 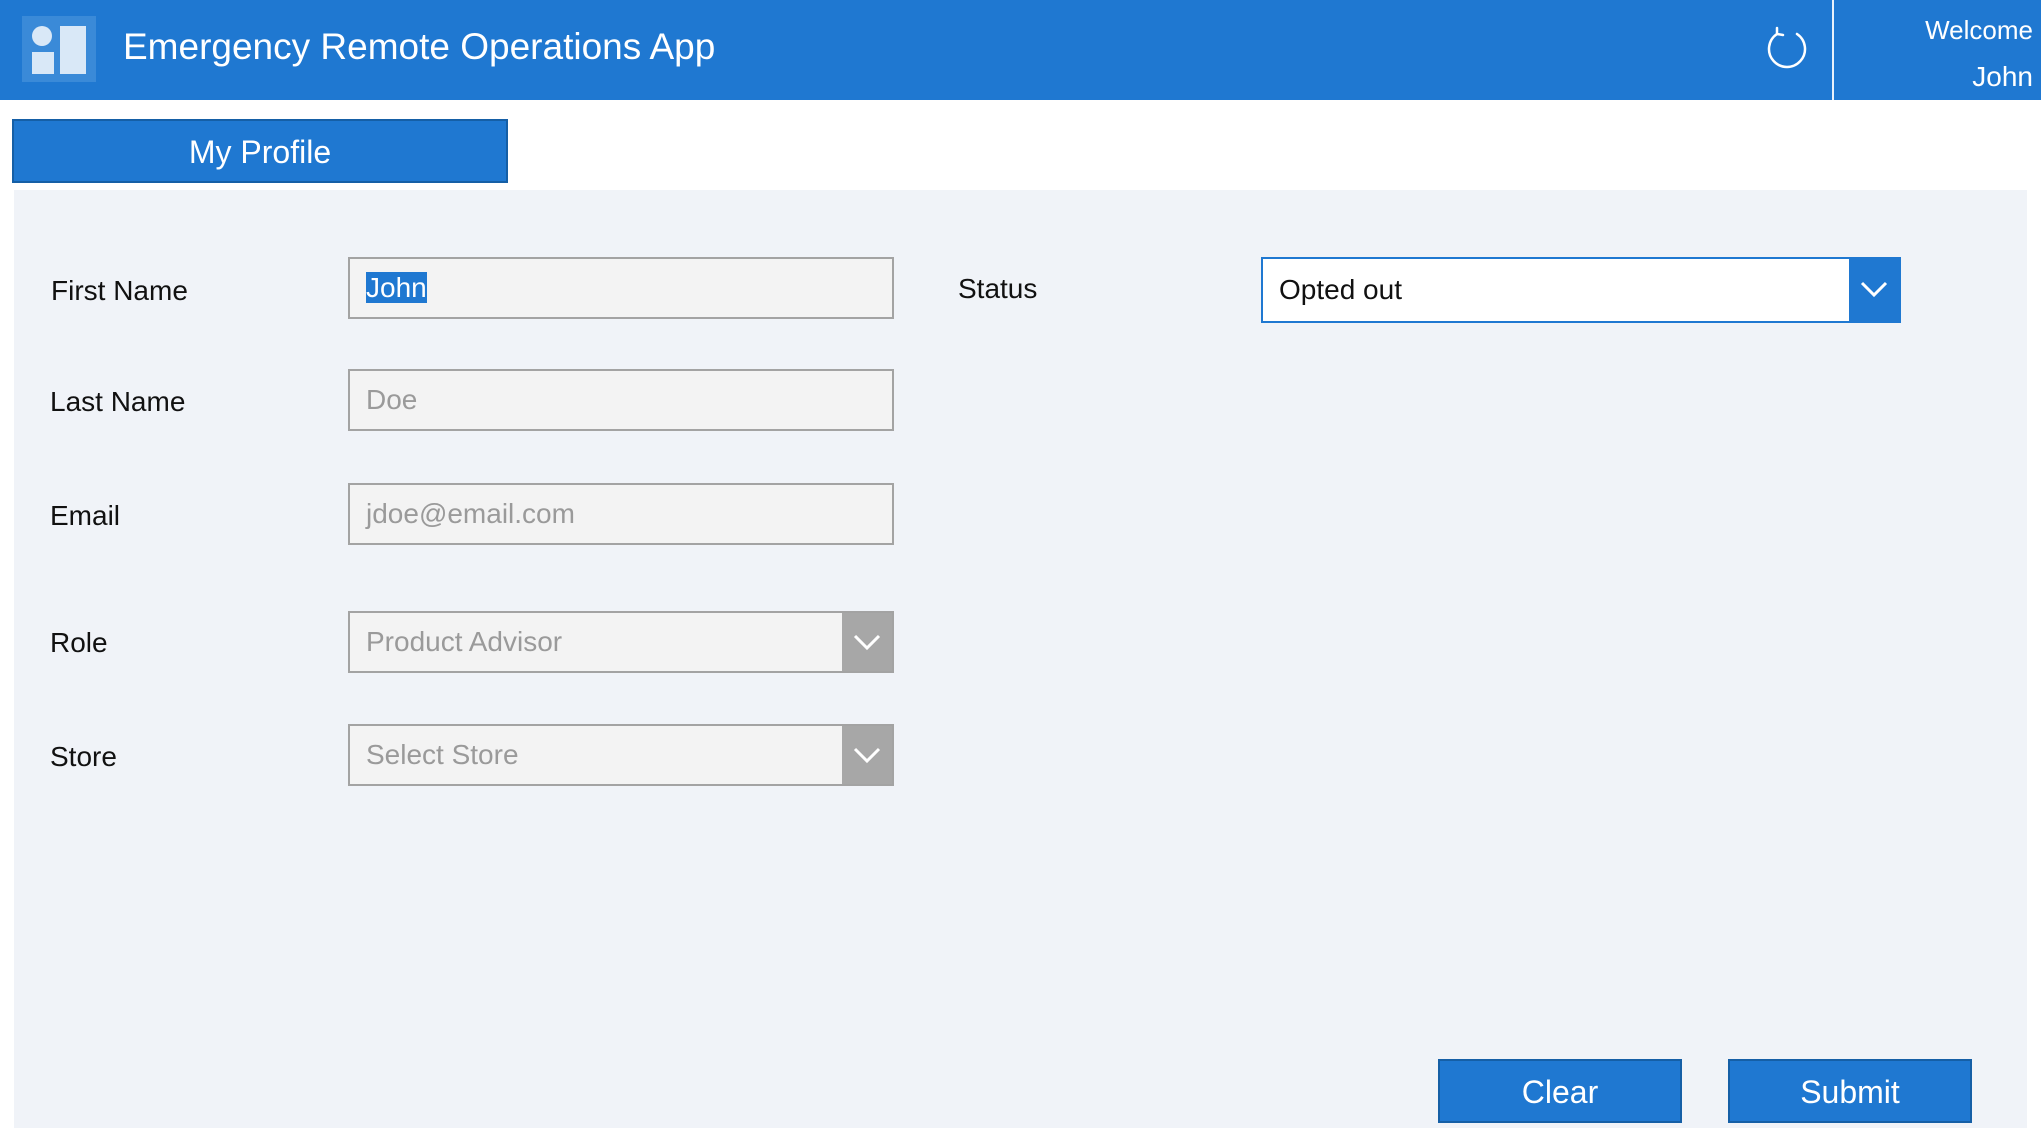 What do you see at coordinates (621, 400) in the screenshot?
I see `last-name-field: Doe` at bounding box center [621, 400].